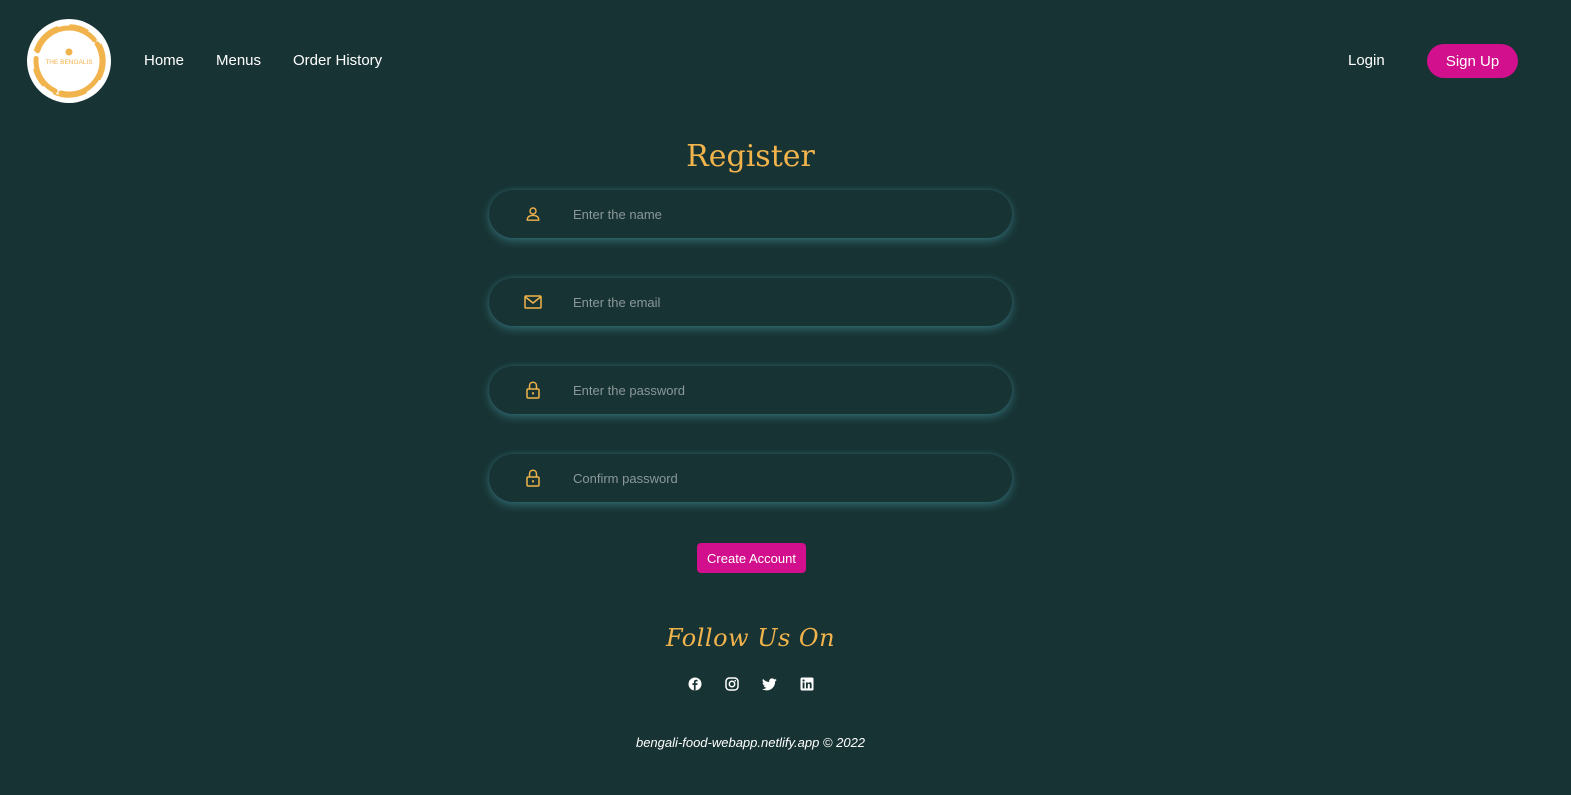 Image resolution: width=1571 pixels, height=795 pixels. What do you see at coordinates (695, 684) in the screenshot?
I see `facebook-icon` at bounding box center [695, 684].